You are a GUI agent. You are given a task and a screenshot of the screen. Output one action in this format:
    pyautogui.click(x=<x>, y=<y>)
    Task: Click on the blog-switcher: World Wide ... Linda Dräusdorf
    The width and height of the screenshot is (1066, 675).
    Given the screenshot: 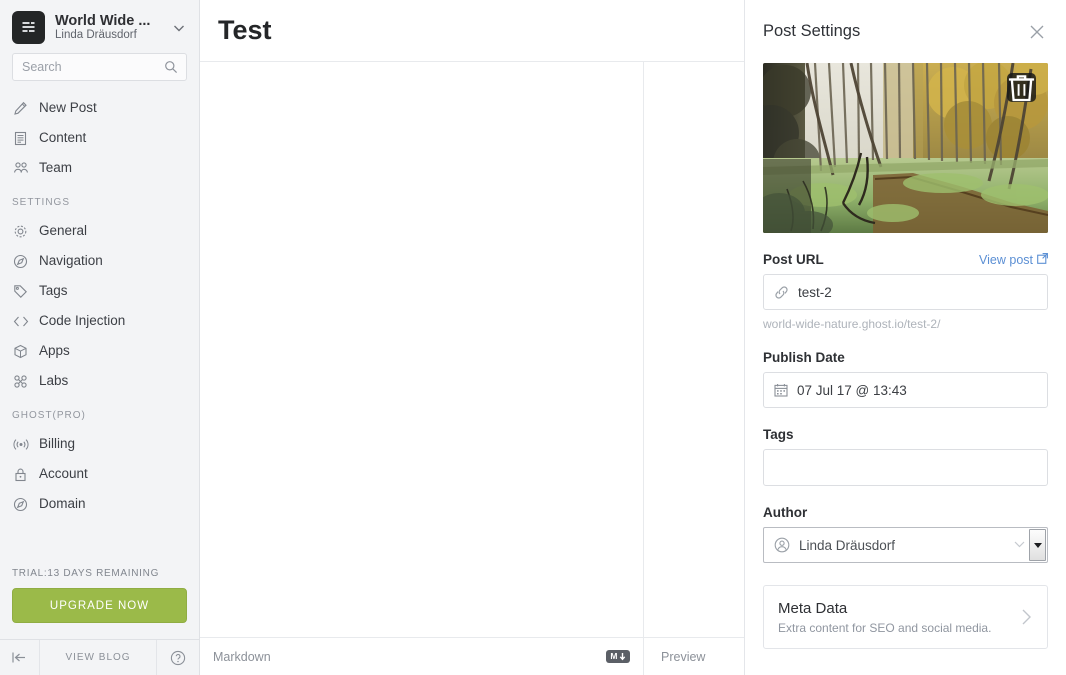 What is the action you would take?
    pyautogui.click(x=99, y=26)
    